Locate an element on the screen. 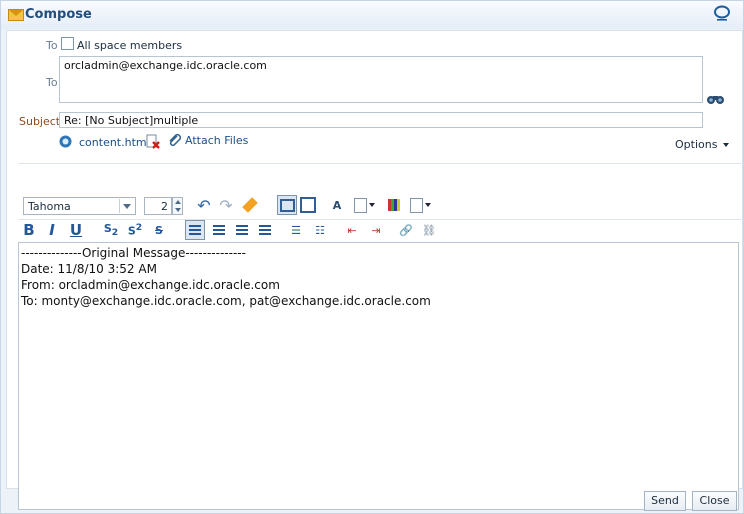  undo-button: ↶ is located at coordinates (204, 205).